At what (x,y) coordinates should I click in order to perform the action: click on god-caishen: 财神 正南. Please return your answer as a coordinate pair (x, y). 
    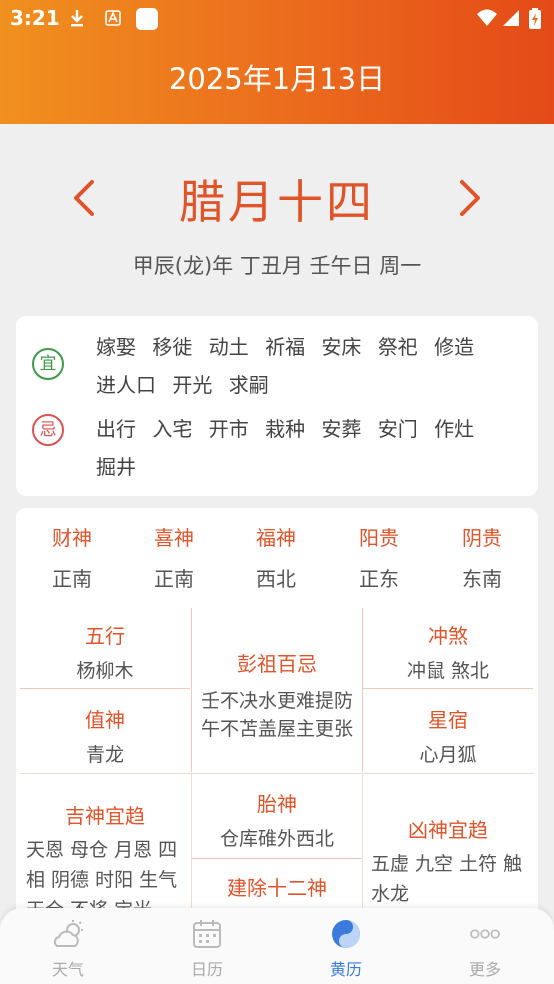
    Looking at the image, I should click on (72, 557).